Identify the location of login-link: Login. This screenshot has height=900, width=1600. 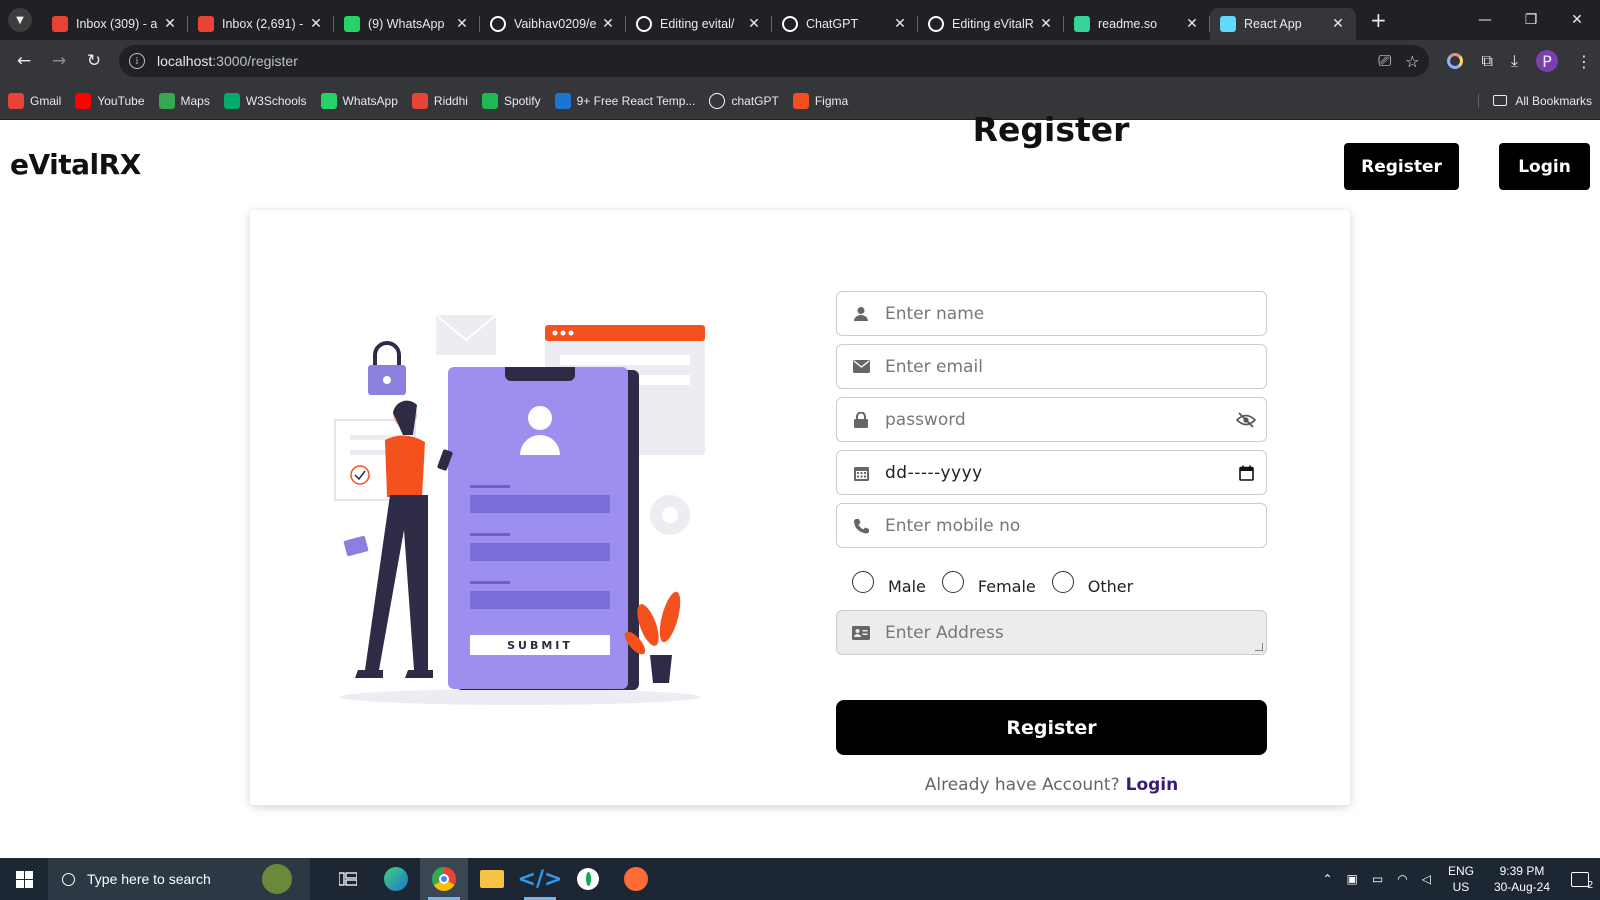
(1152, 785).